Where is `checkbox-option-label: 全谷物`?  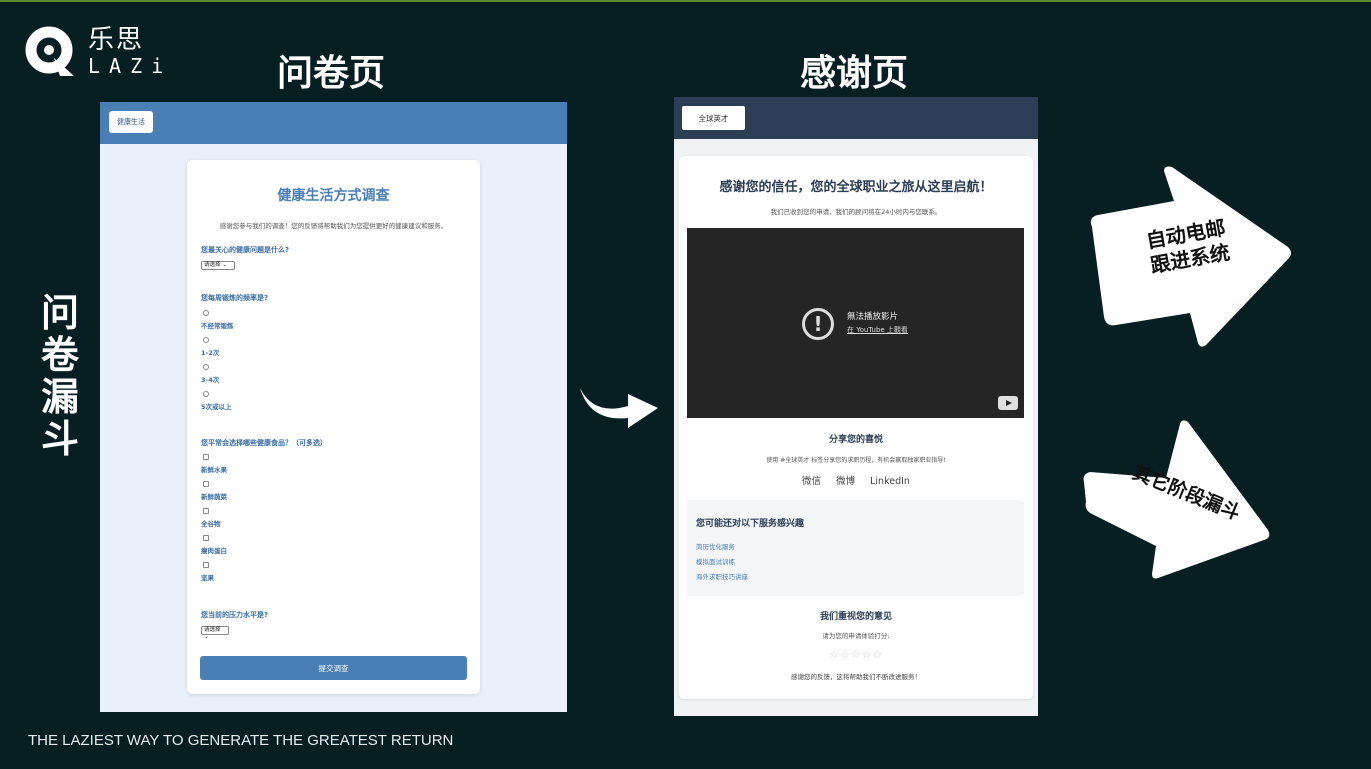
checkbox-option-label: 全谷物 is located at coordinates (211, 524).